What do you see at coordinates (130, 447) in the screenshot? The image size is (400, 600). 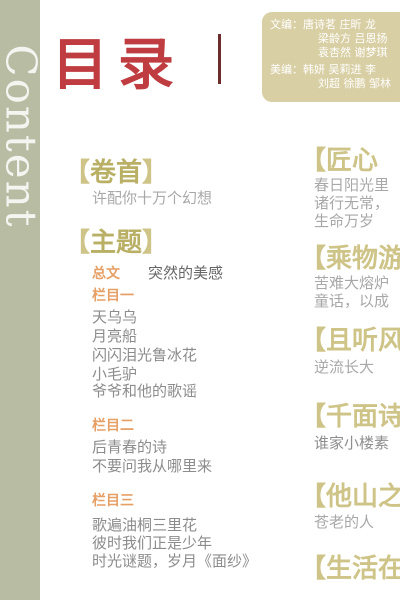 I see `lanmu2-item: 后青春的诗` at bounding box center [130, 447].